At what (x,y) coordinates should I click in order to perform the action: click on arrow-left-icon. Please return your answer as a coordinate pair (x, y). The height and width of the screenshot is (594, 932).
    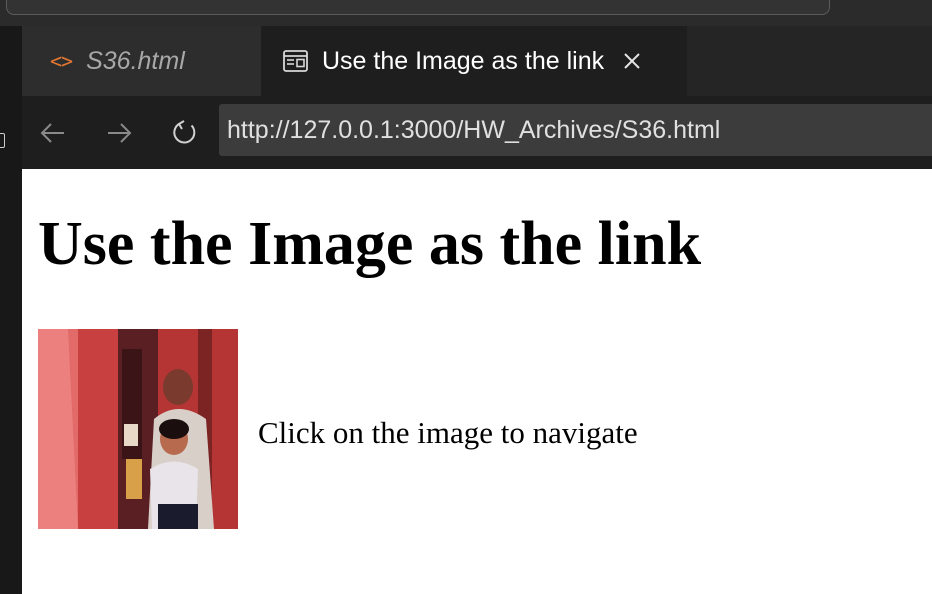
    Looking at the image, I should click on (52, 133).